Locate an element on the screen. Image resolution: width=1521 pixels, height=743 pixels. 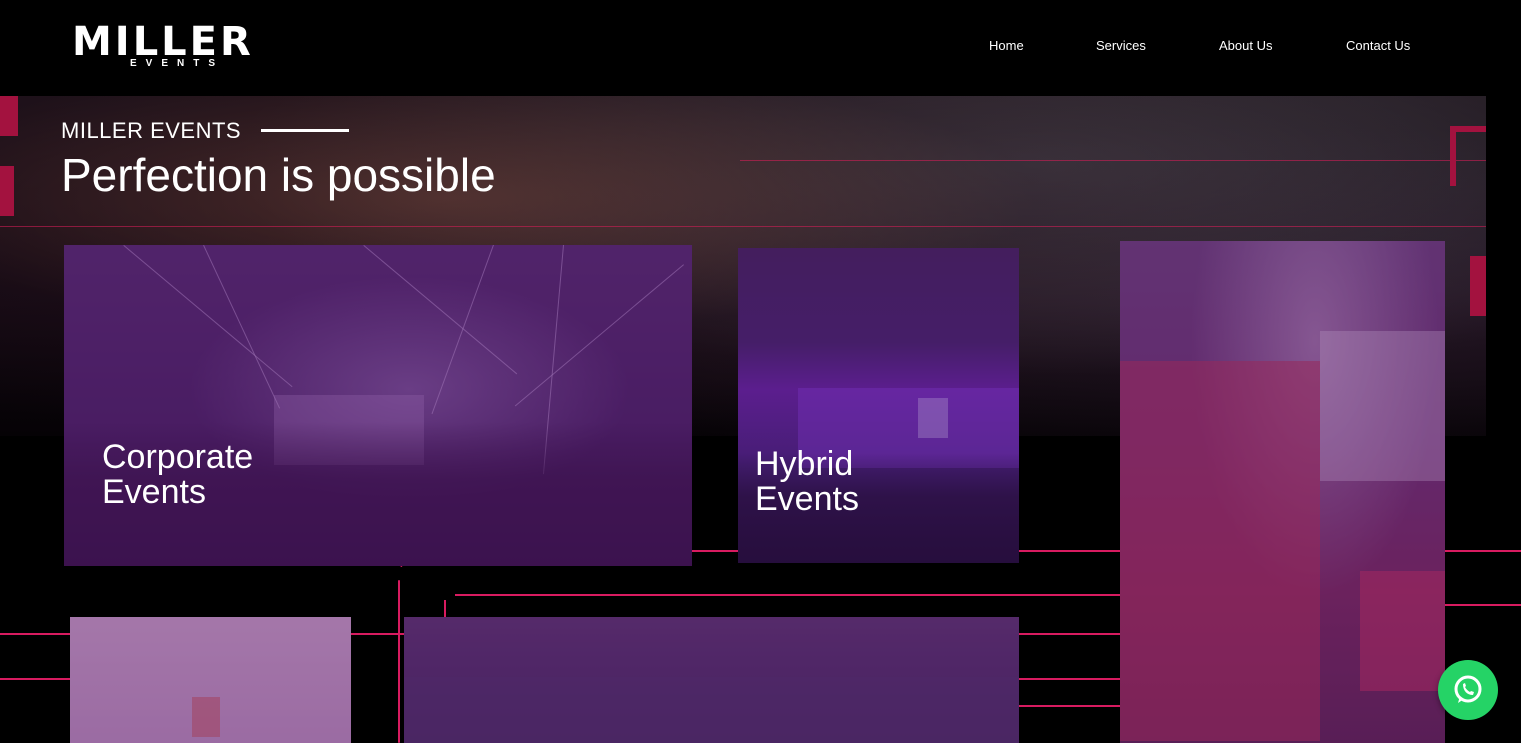
nav-services: Services is located at coordinates (1121, 45).